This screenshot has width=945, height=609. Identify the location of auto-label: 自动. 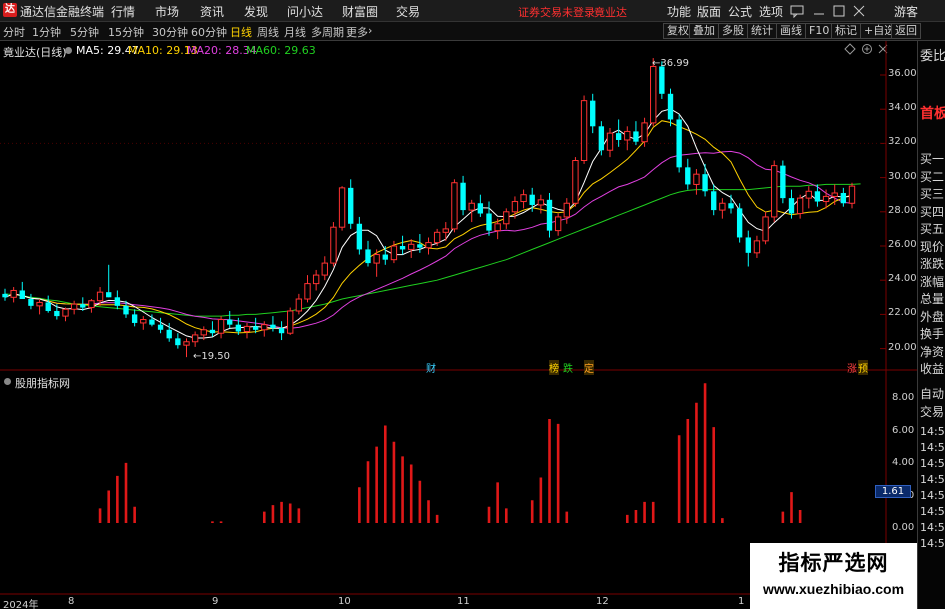
(932, 393).